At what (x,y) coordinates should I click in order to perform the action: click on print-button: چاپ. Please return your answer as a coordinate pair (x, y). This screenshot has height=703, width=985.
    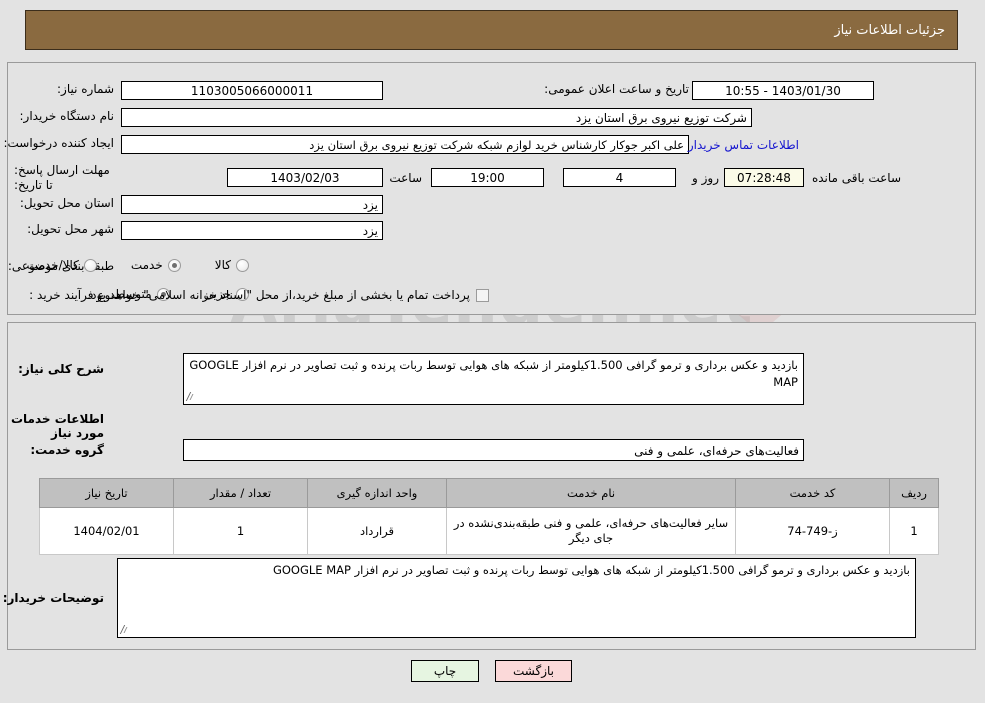
    Looking at the image, I should click on (446, 671).